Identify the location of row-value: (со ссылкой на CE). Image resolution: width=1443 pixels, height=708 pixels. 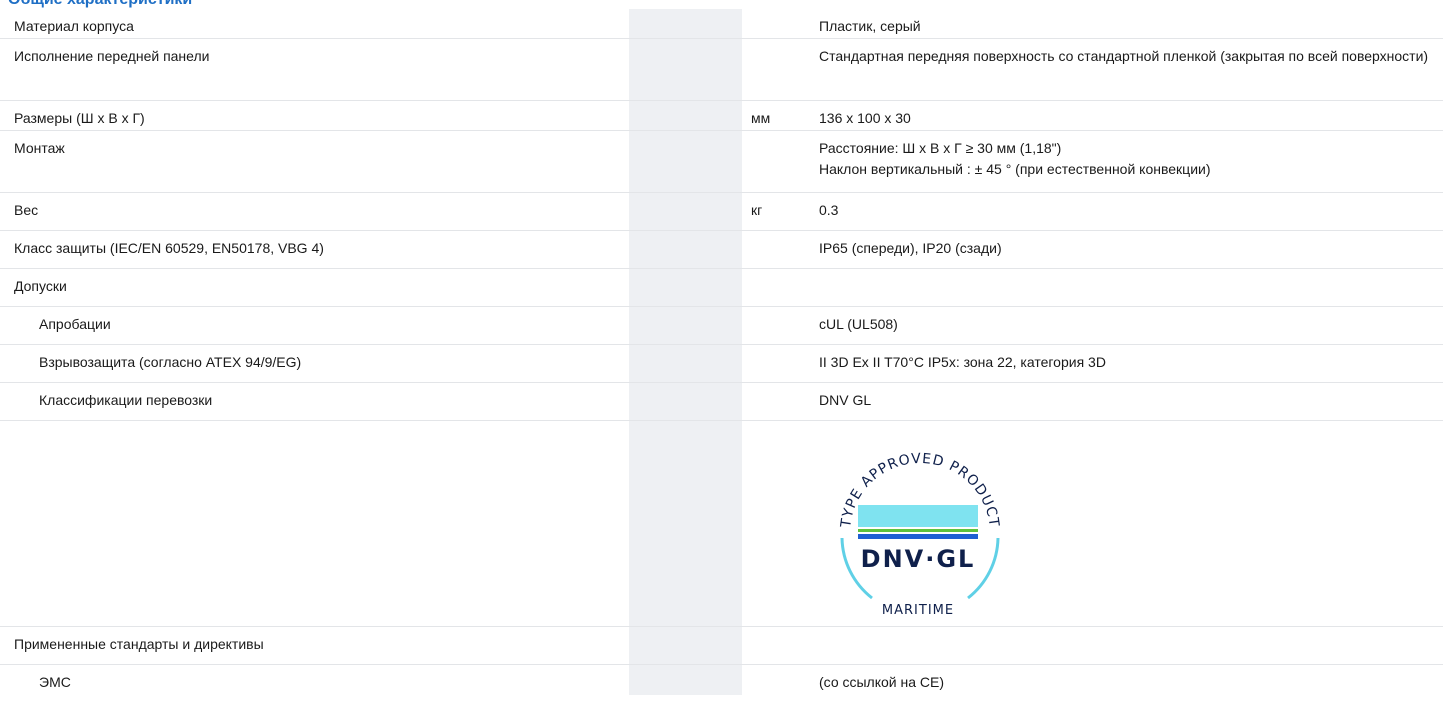
(882, 682).